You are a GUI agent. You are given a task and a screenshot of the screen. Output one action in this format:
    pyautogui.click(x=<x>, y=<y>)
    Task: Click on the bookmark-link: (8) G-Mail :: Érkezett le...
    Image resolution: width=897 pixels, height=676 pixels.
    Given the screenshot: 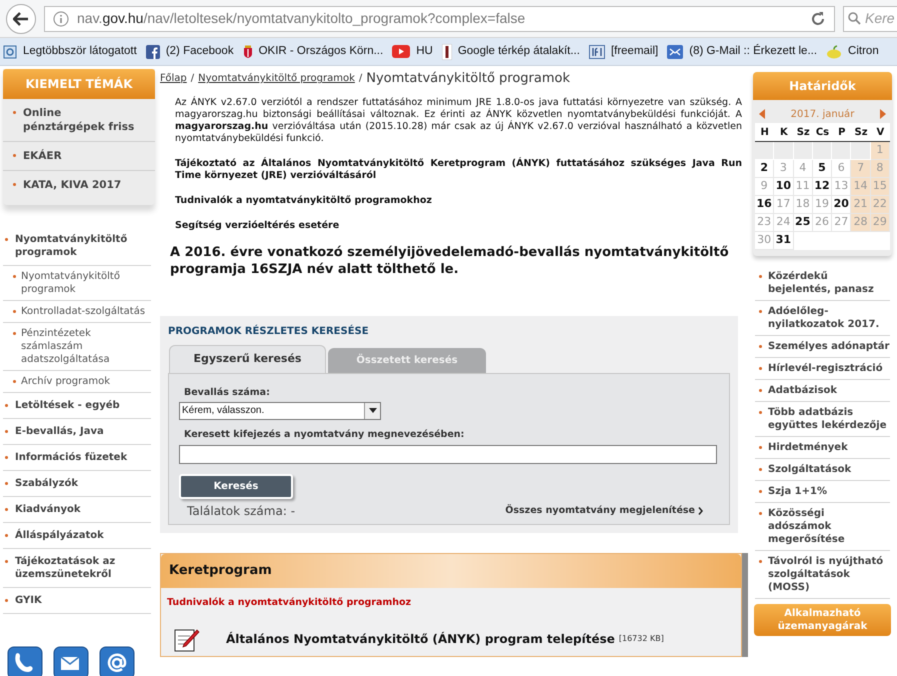 What is the action you would take?
    pyautogui.click(x=753, y=51)
    